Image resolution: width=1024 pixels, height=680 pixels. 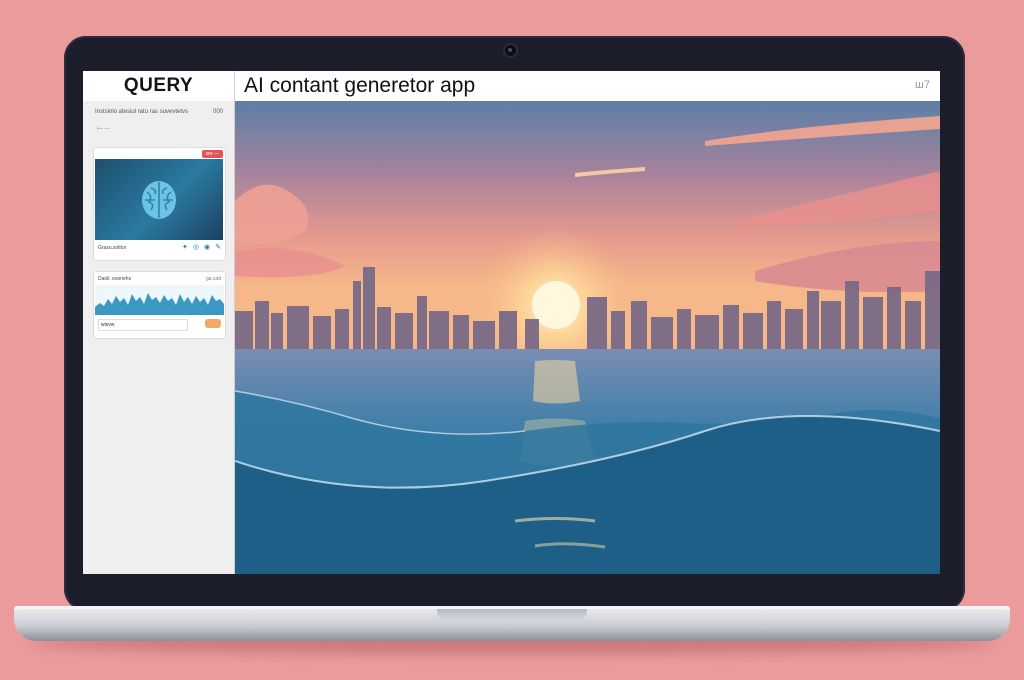 I want to click on waveform, so click(x=159, y=300).